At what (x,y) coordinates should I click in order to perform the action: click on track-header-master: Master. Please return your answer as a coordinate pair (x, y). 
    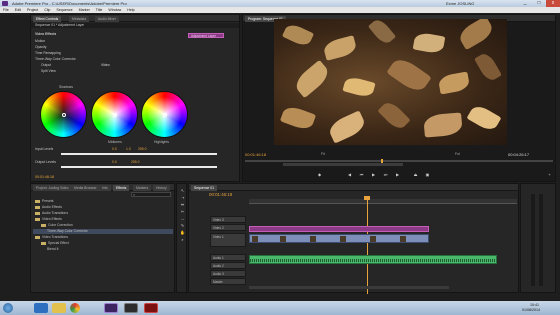
    Looking at the image, I should click on (228, 281).